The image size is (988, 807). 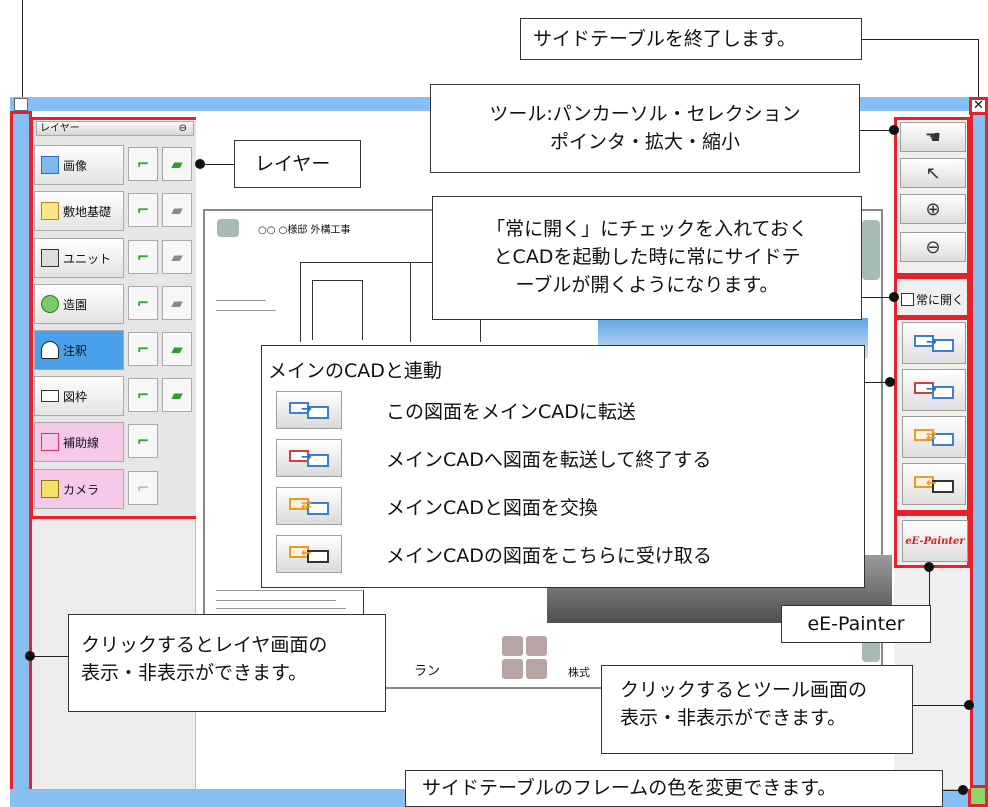 I want to click on callout-text: 「常に開く」にチェックを入れておく, so click(x=647, y=229).